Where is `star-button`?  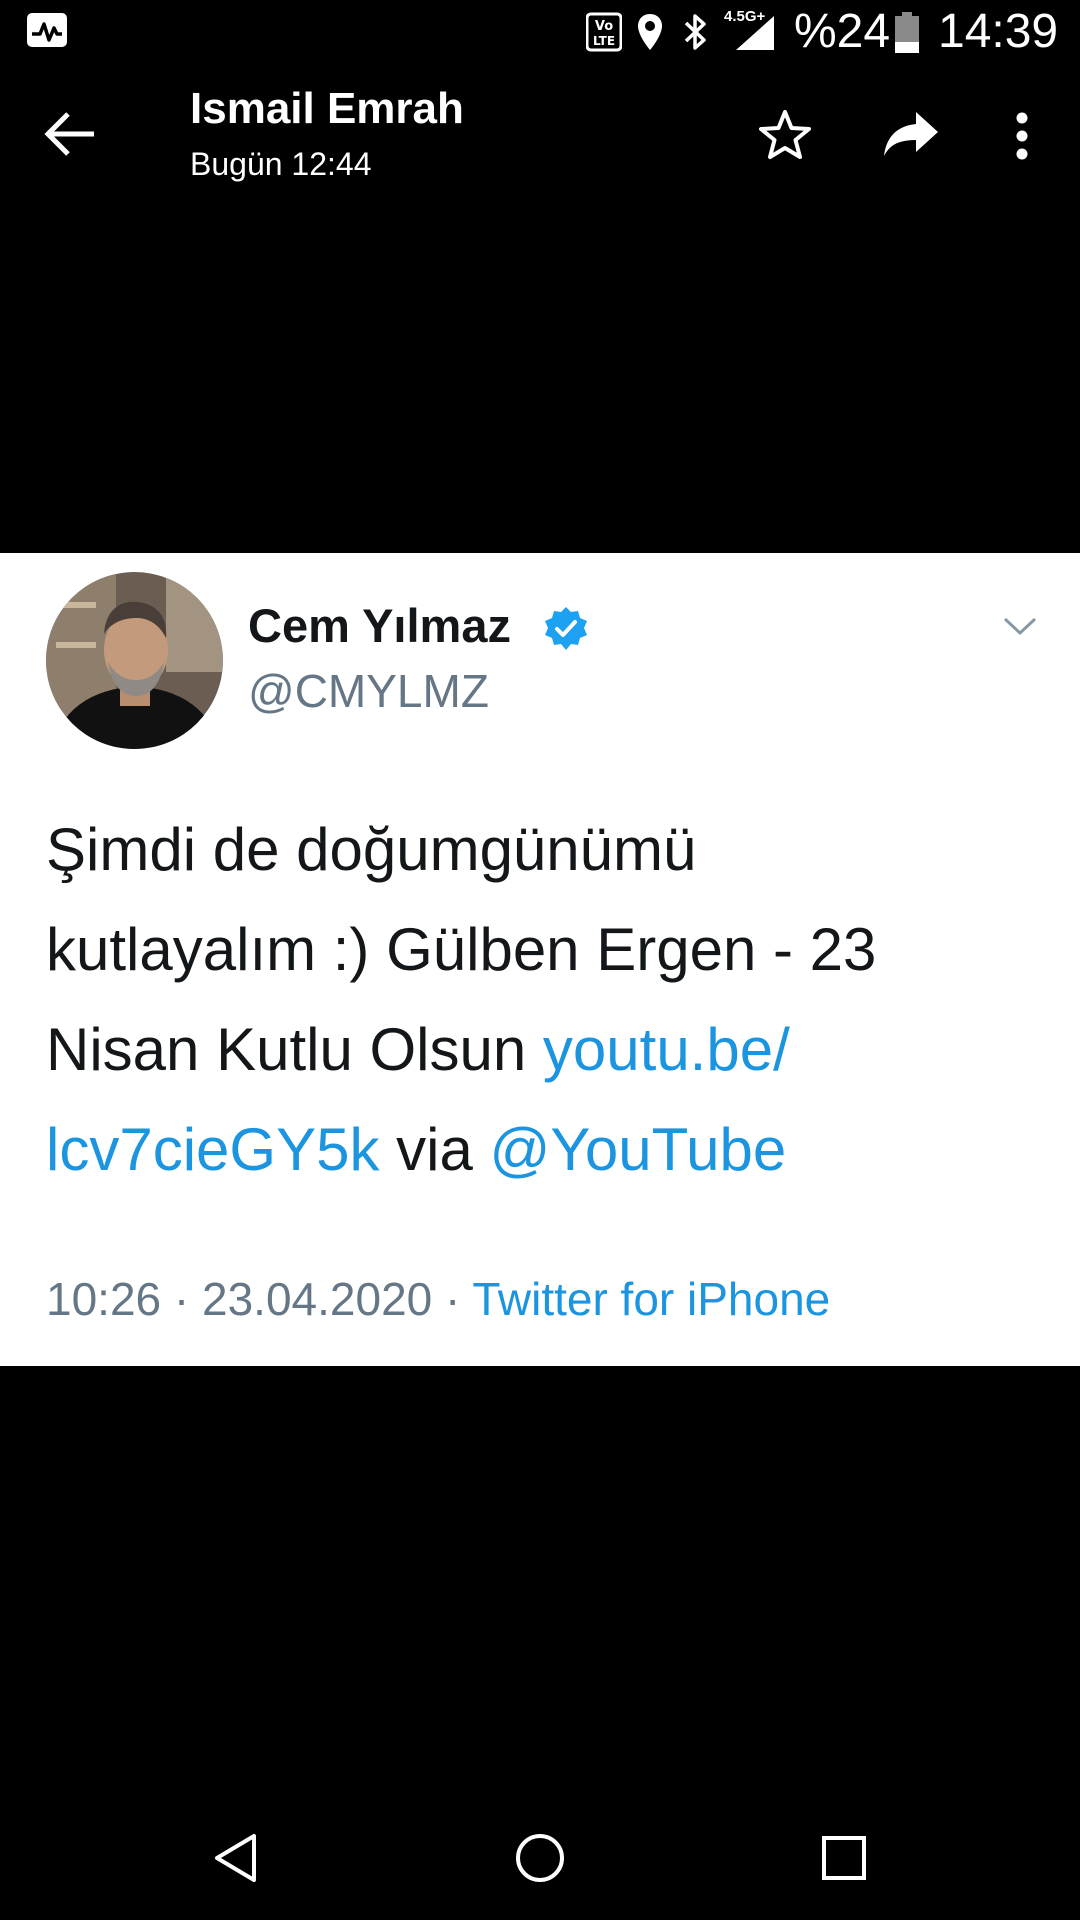 star-button is located at coordinates (785, 135).